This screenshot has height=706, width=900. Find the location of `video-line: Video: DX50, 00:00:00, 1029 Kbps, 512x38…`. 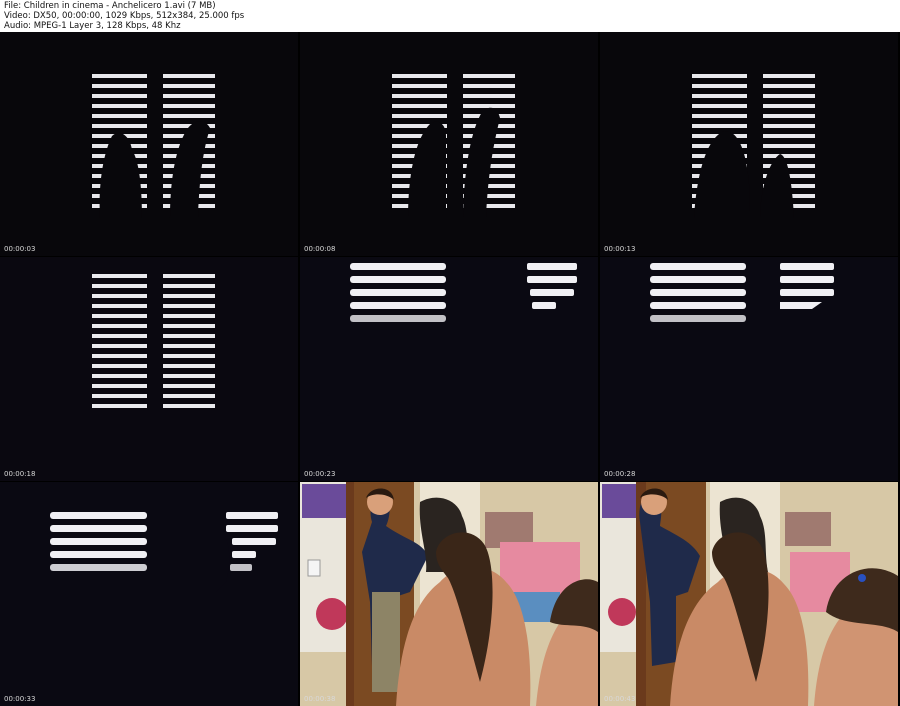

video-line: Video: DX50, 00:00:00, 1029 Kbps, 512x38… is located at coordinates (124, 16).